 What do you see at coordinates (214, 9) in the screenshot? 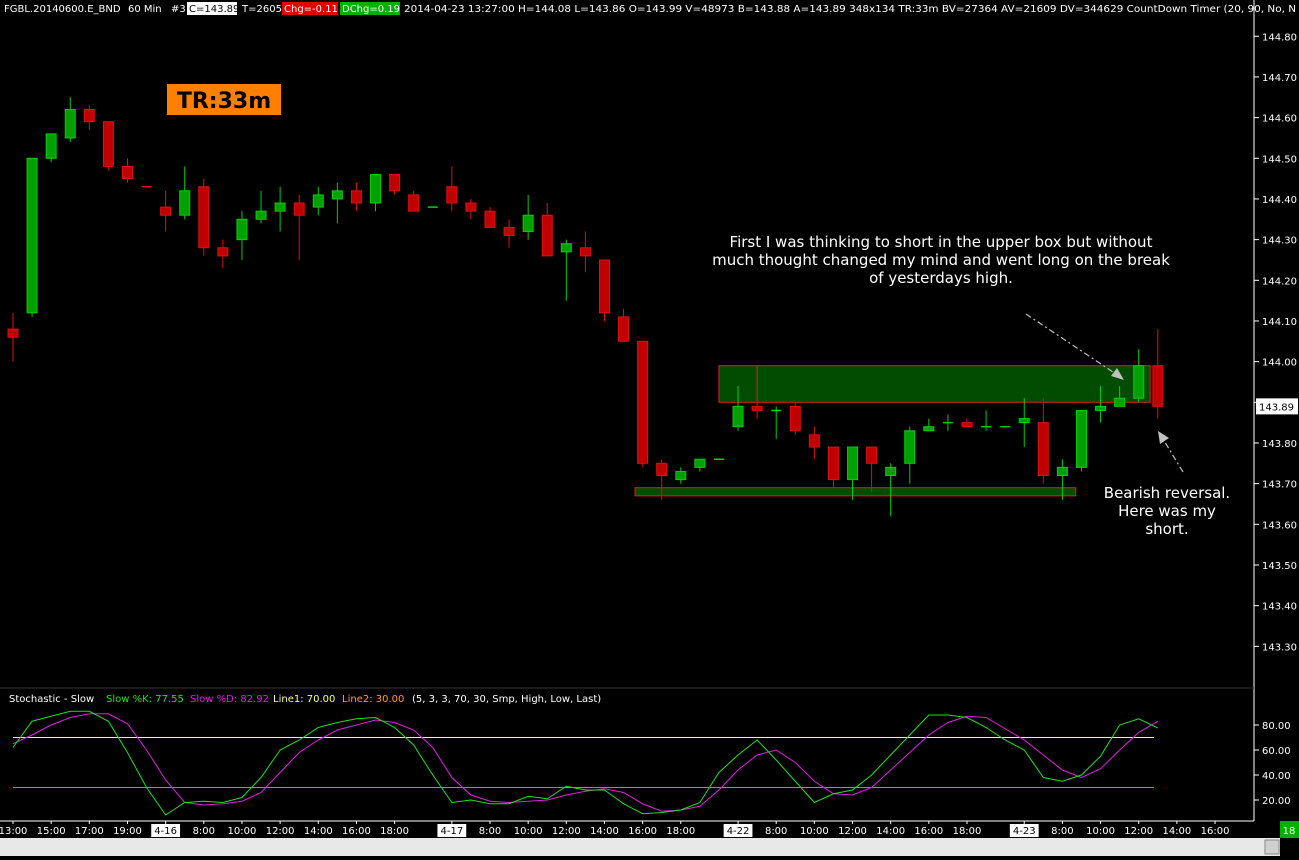
I see `header-close: C=143.89` at bounding box center [214, 9].